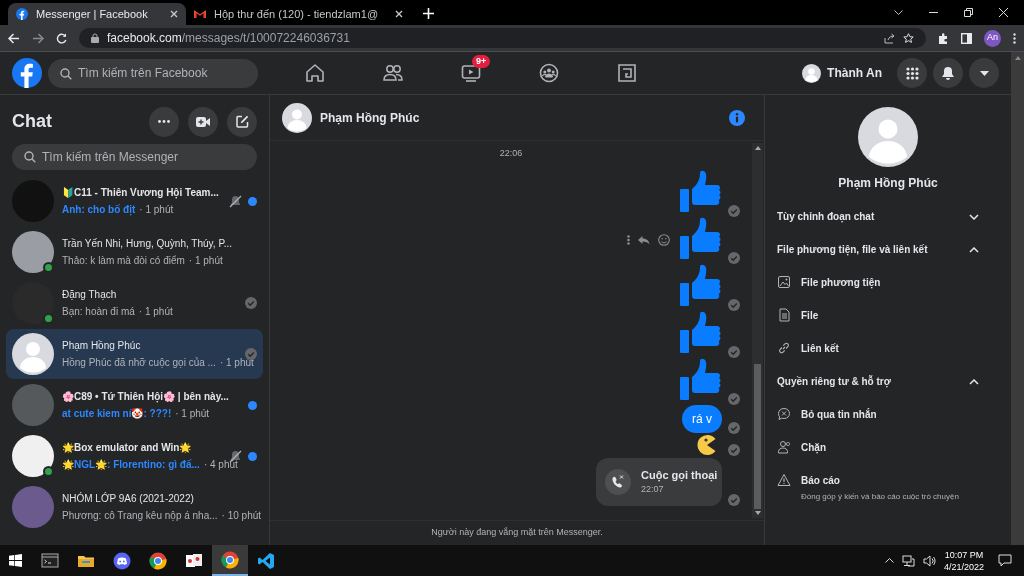  Describe the element at coordinates (517, 533) in the screenshot. I see `status-note: Người này đang vắng mặt trên Messenger.` at that location.